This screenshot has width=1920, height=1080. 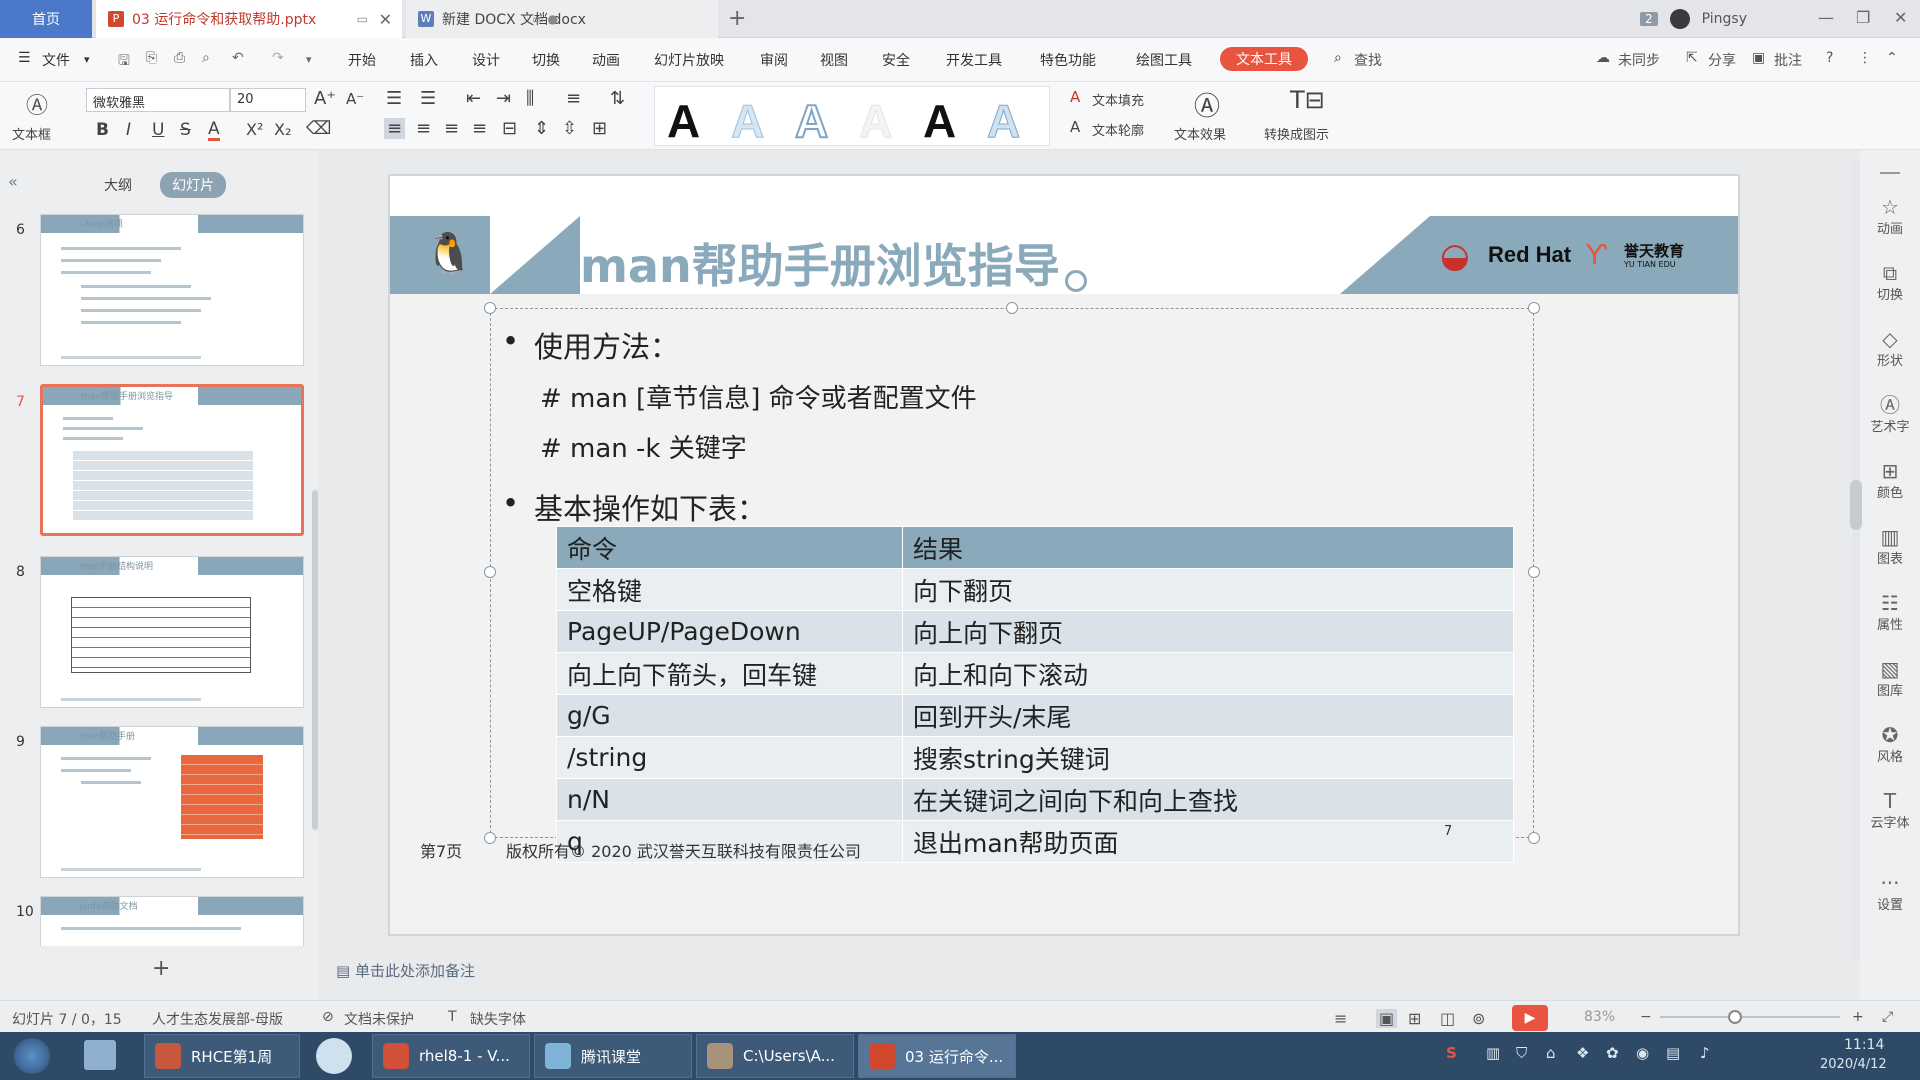 What do you see at coordinates (172, 921) in the screenshot?
I see `slide-thumbnail-10: pinfo帮助文档` at bounding box center [172, 921].